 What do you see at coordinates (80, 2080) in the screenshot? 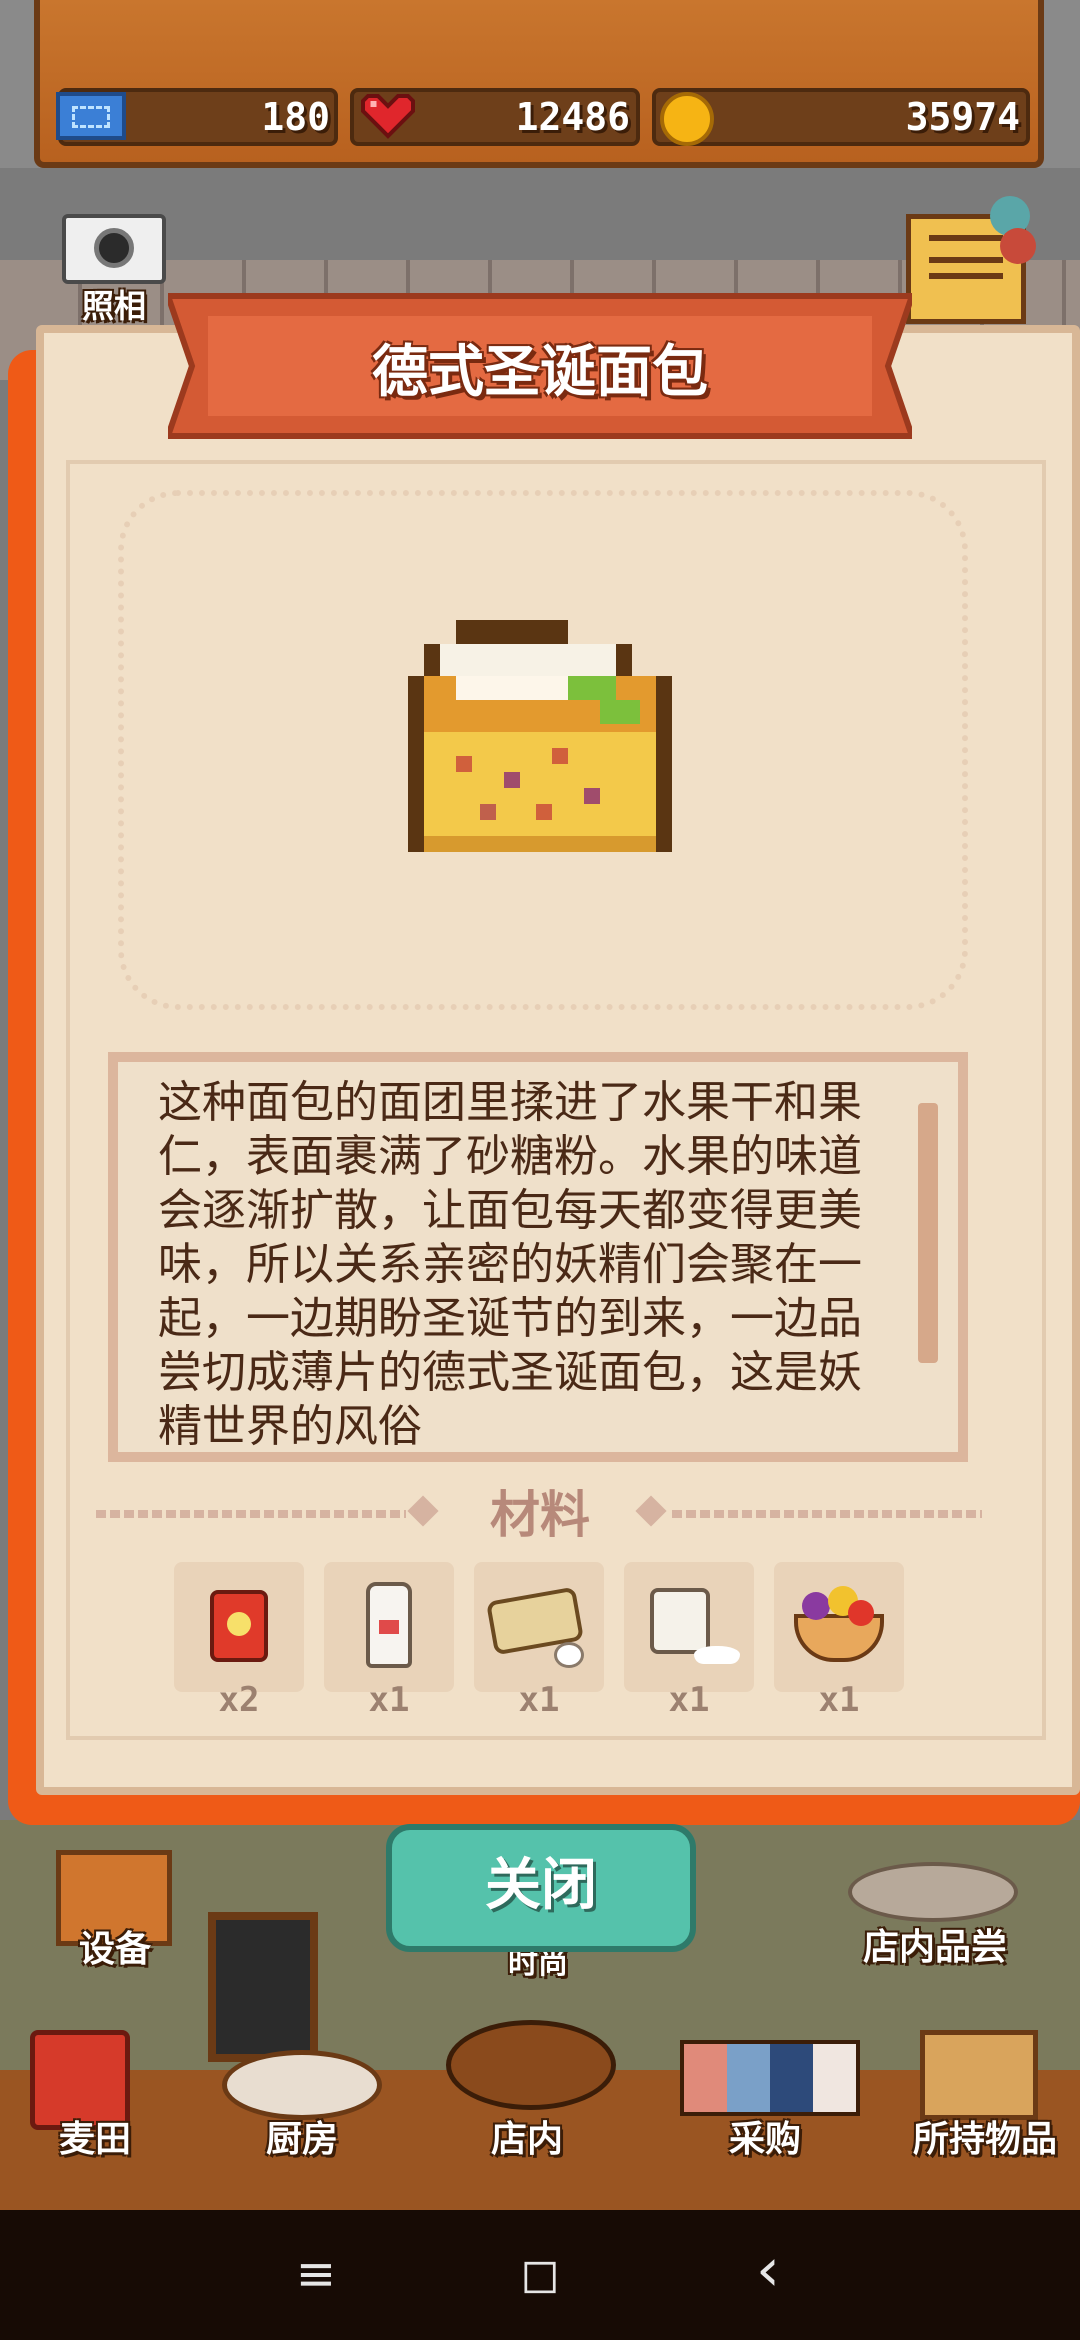
I see `wheat-field-icon` at bounding box center [80, 2080].